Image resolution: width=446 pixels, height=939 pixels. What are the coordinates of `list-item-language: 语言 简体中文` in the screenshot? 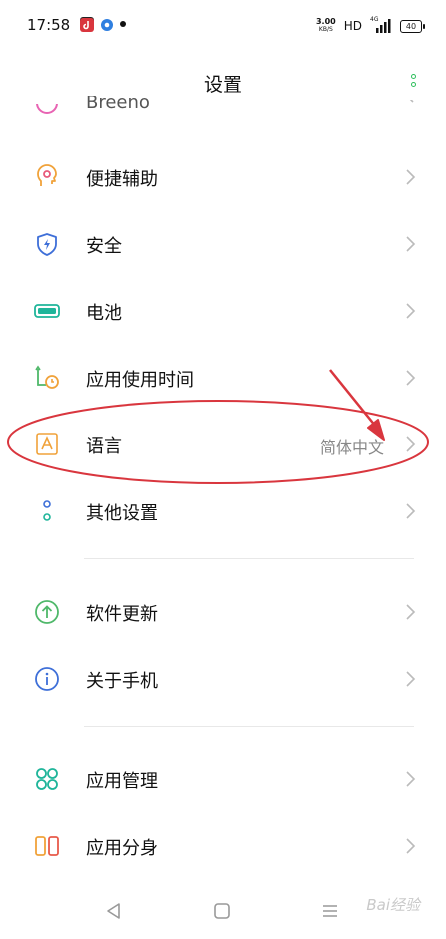 It's located at (223, 443).